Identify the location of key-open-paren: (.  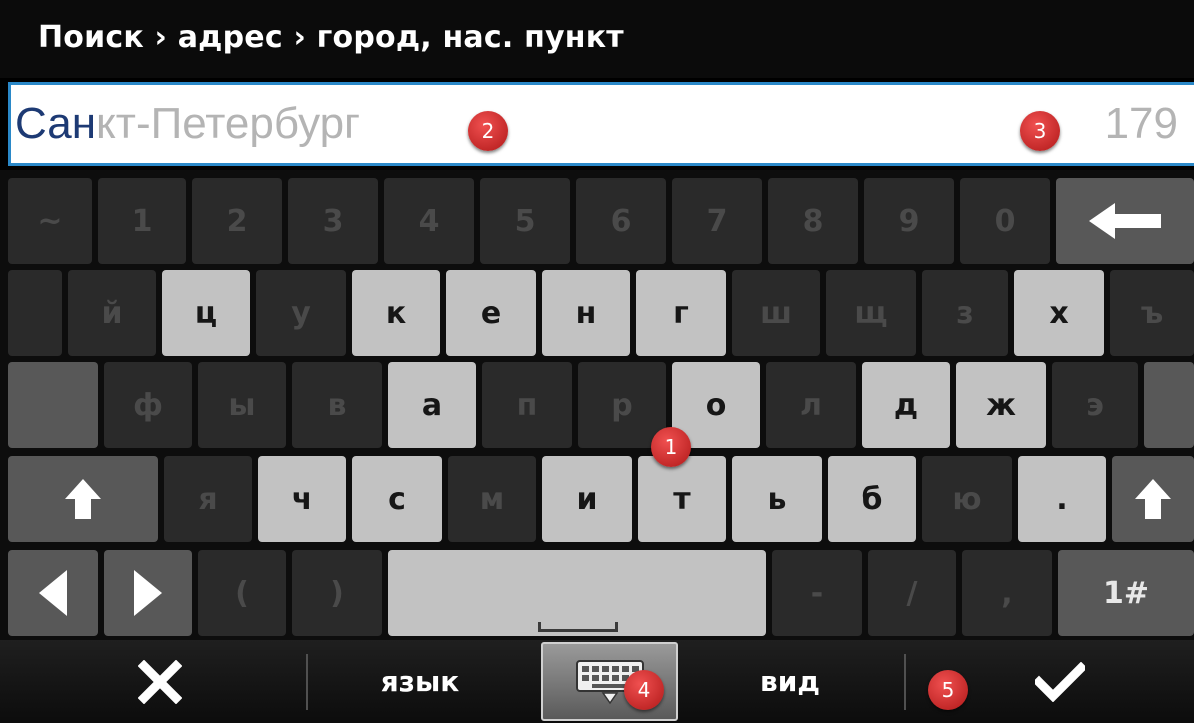
(242, 593).